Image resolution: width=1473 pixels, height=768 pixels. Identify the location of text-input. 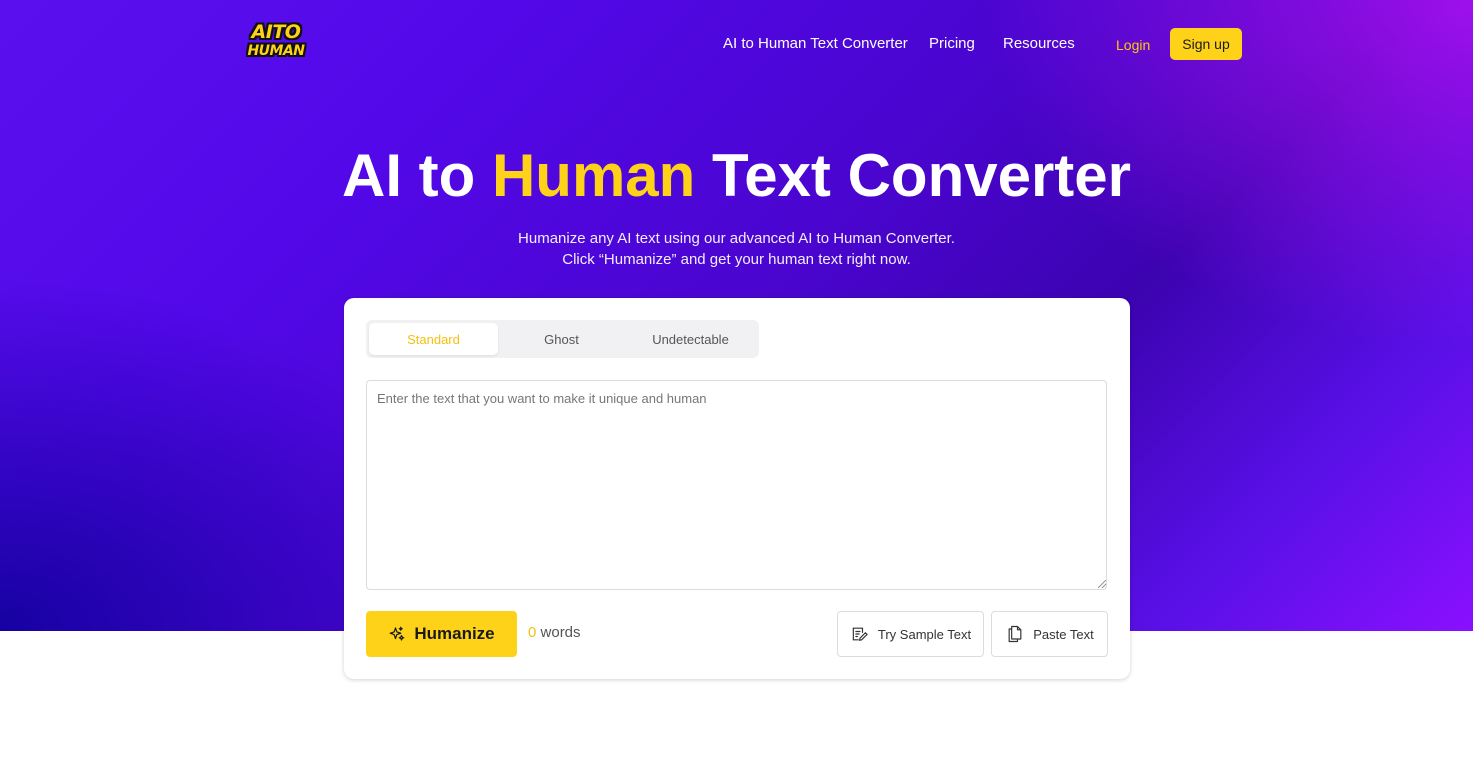
(736, 485).